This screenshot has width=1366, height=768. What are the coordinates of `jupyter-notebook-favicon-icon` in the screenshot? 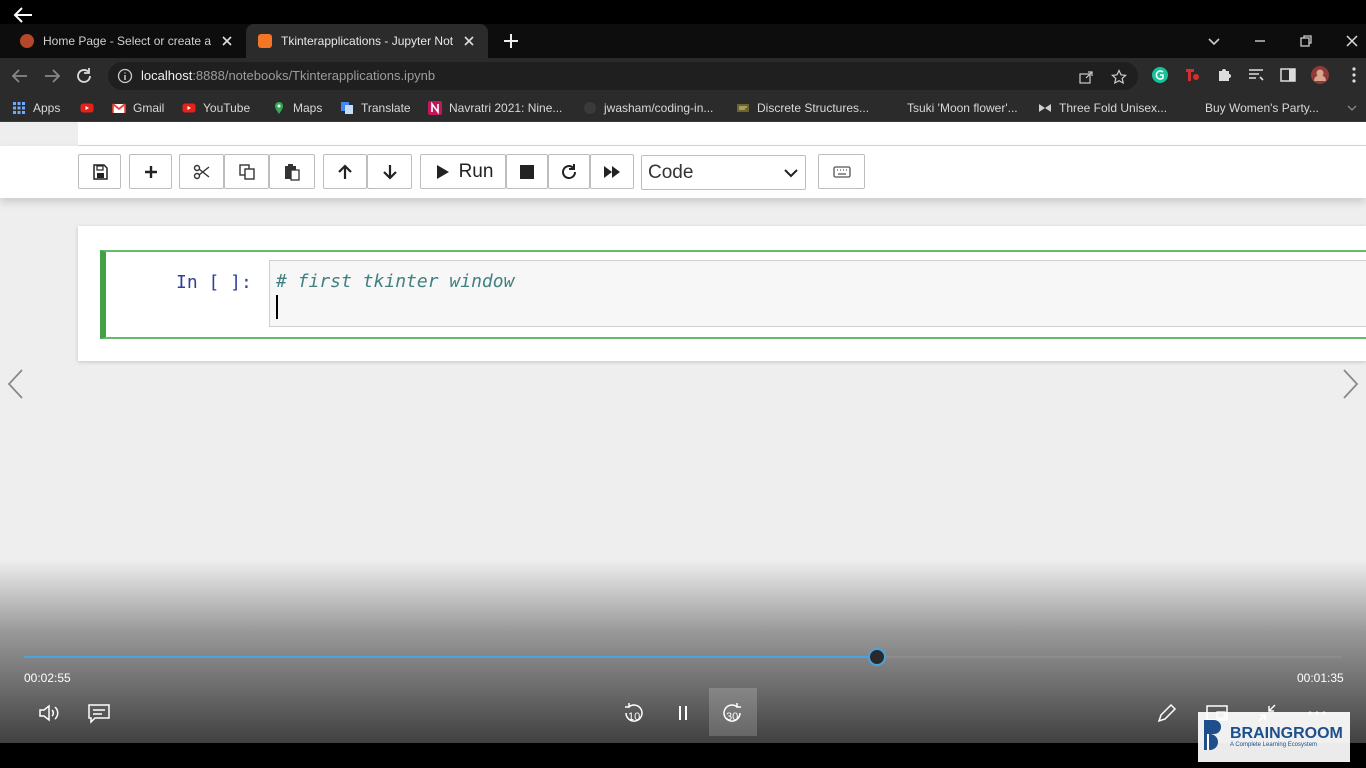 It's located at (265, 41).